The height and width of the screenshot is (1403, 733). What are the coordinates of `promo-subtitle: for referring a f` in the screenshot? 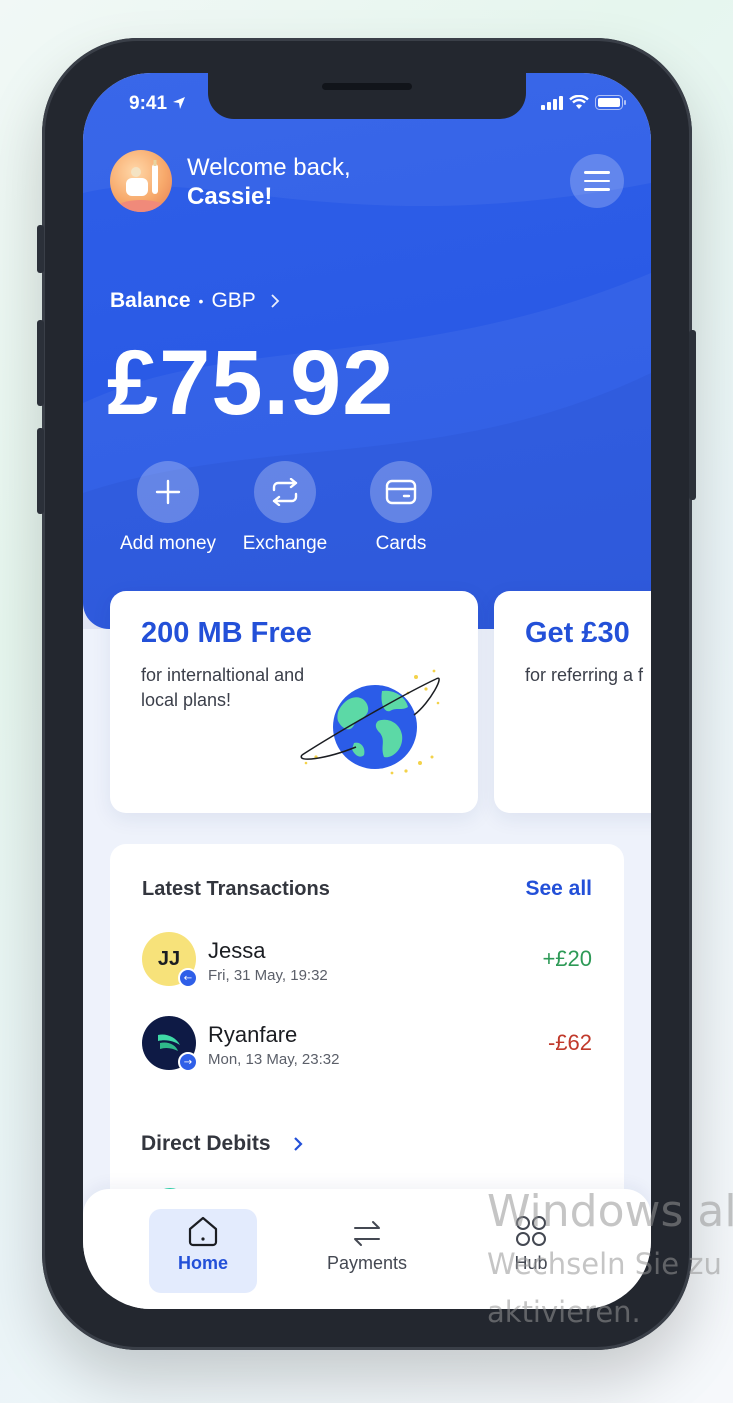 It's located at (584, 675).